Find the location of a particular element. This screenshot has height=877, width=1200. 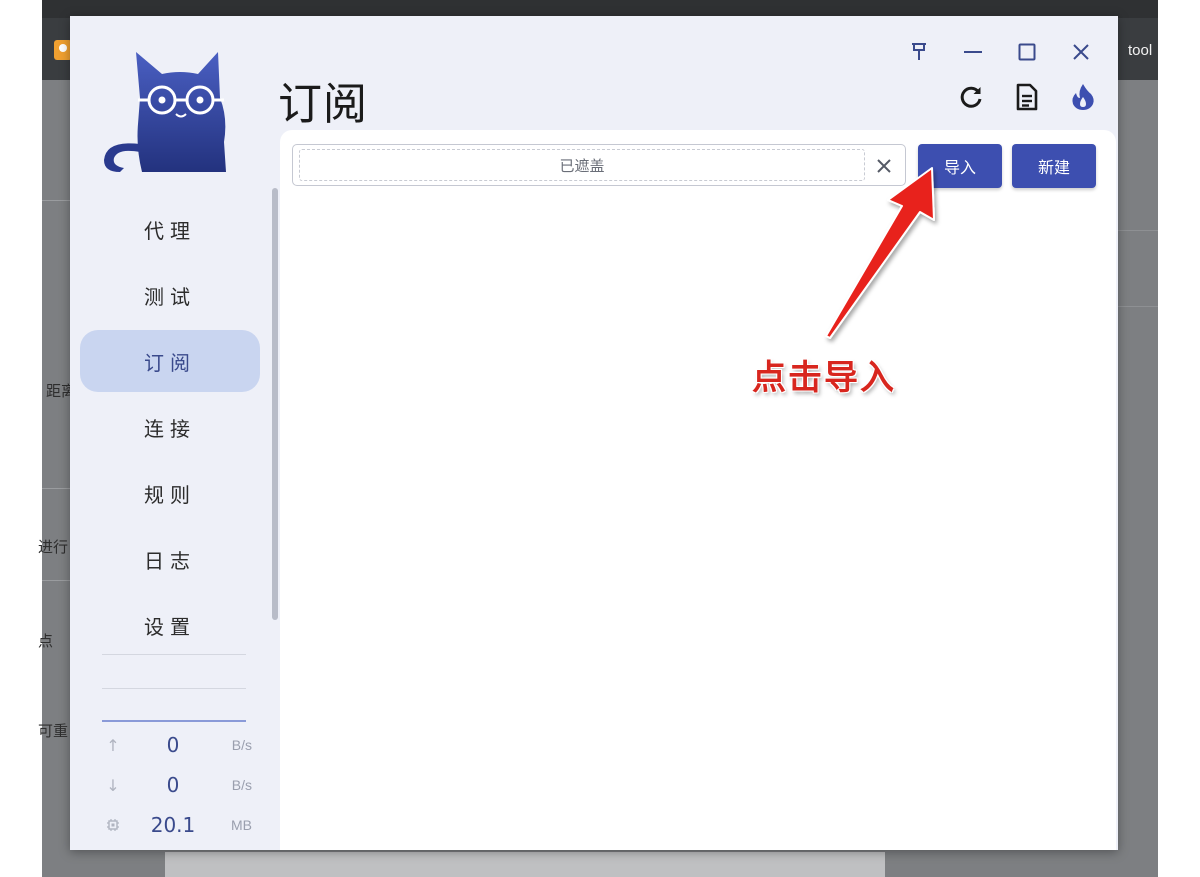

header-actions is located at coordinates (1027, 97).